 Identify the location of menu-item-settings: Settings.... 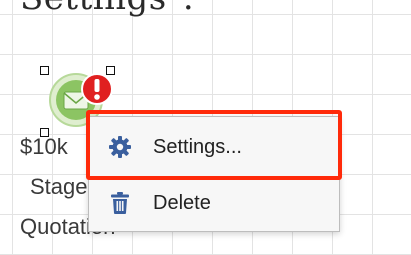
(214, 147).